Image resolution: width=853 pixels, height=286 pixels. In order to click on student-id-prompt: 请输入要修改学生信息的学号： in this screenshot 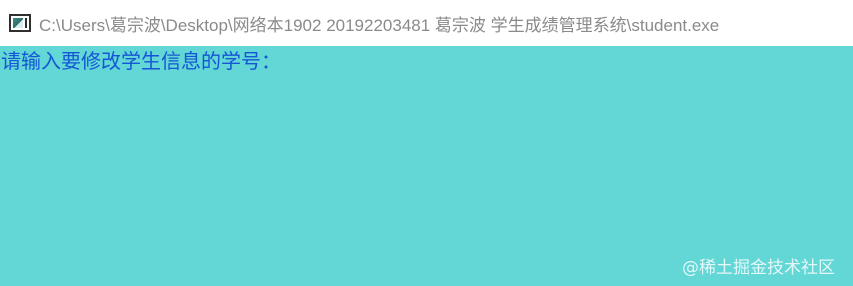, I will do `click(141, 61)`.